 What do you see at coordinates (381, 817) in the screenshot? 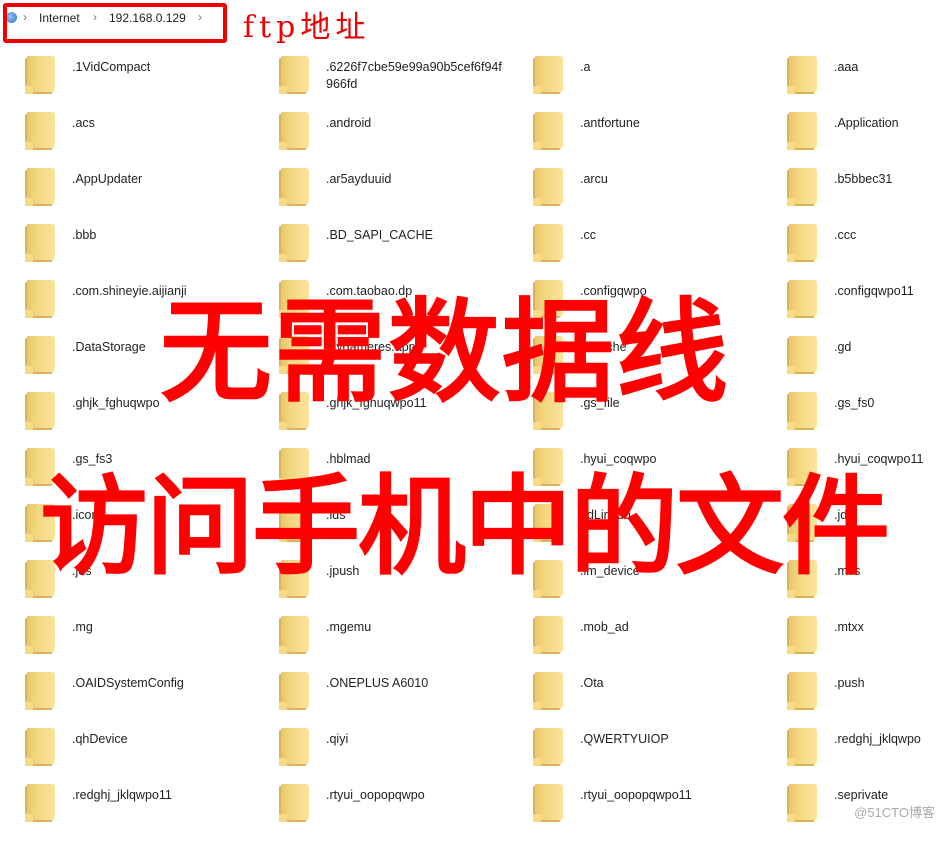
I see `folder-item: .rtyui_oopopqwpo` at bounding box center [381, 817].